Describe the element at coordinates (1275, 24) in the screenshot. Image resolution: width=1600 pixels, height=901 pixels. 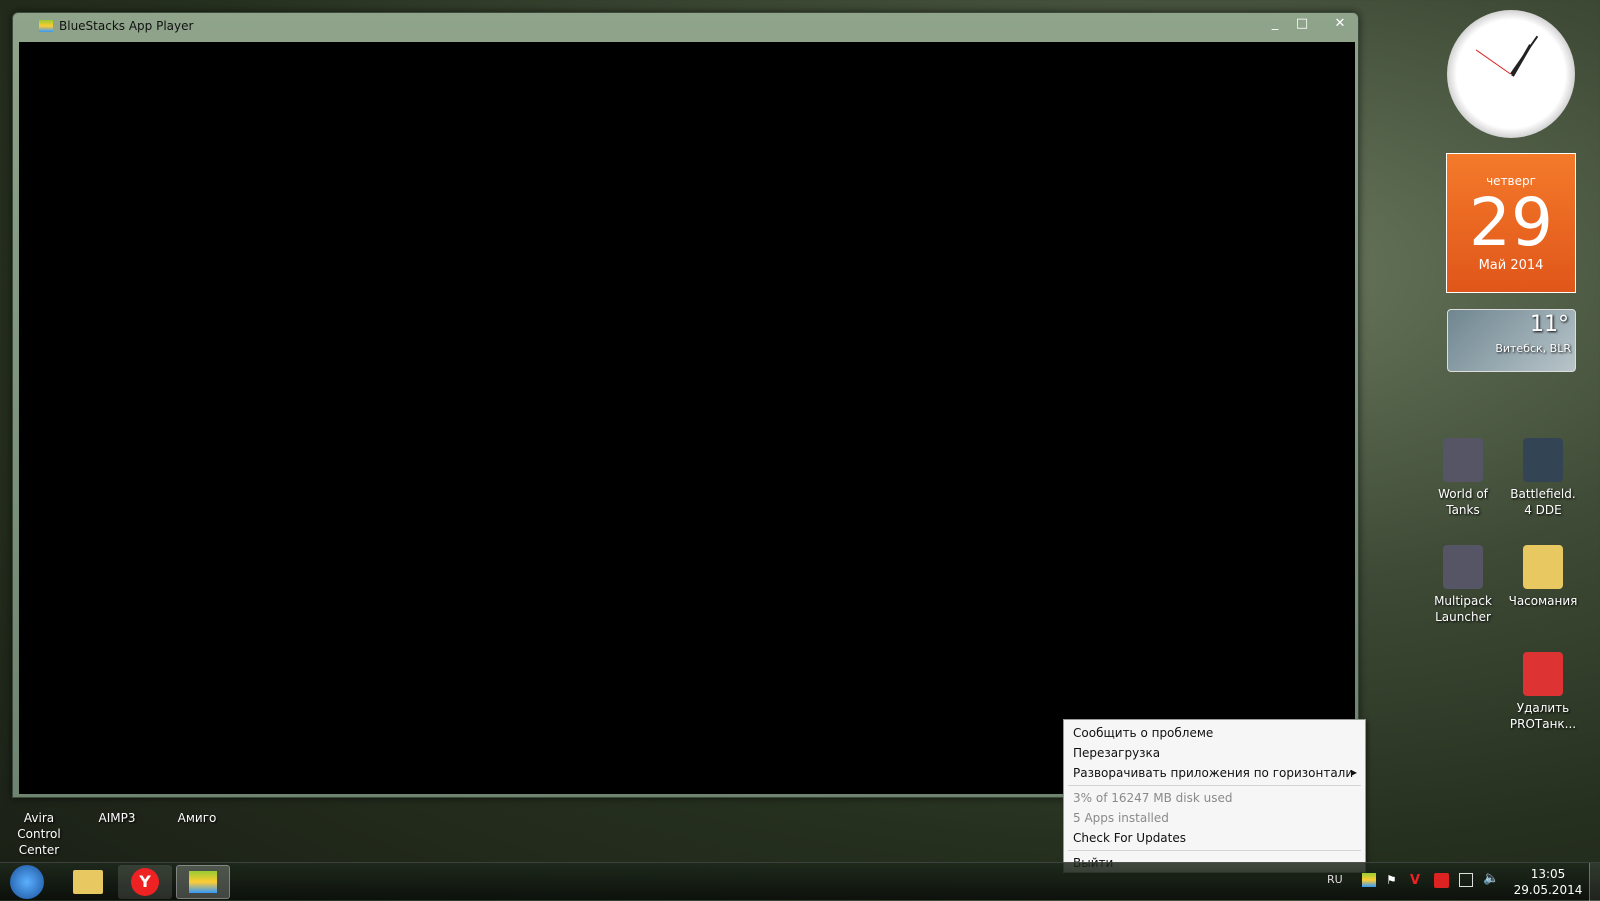
I see `minimize-button: _` at that location.